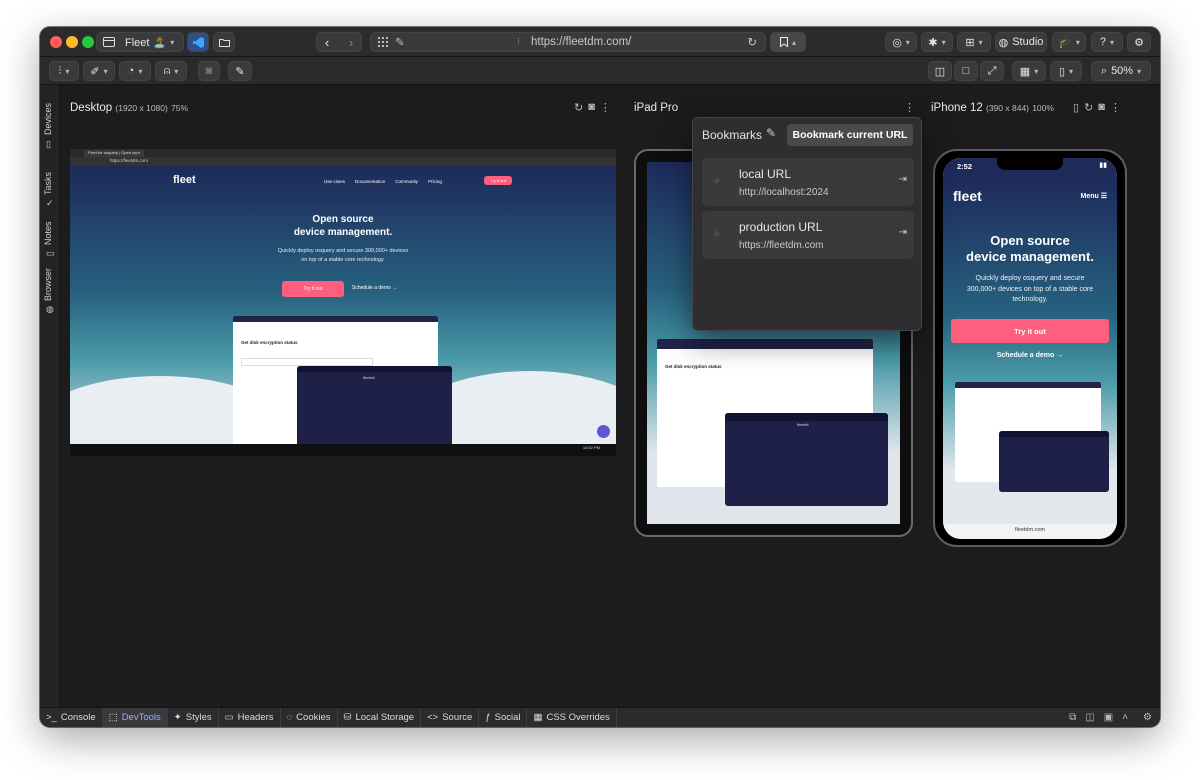  I want to click on popout-icon: ⧉, so click(1072, 717).